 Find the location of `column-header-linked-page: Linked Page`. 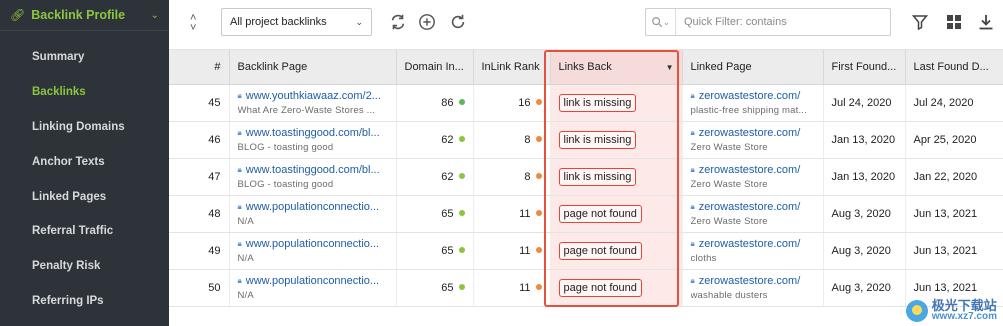

column-header-linked-page: Linked Page is located at coordinates (753, 67).